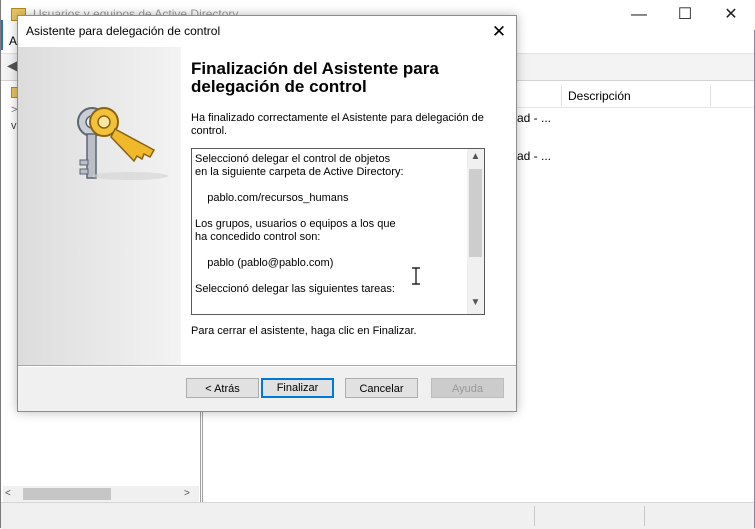 This screenshot has width=755, height=529. What do you see at coordinates (499, 31) in the screenshot?
I see `close-icon: ✕` at bounding box center [499, 31].